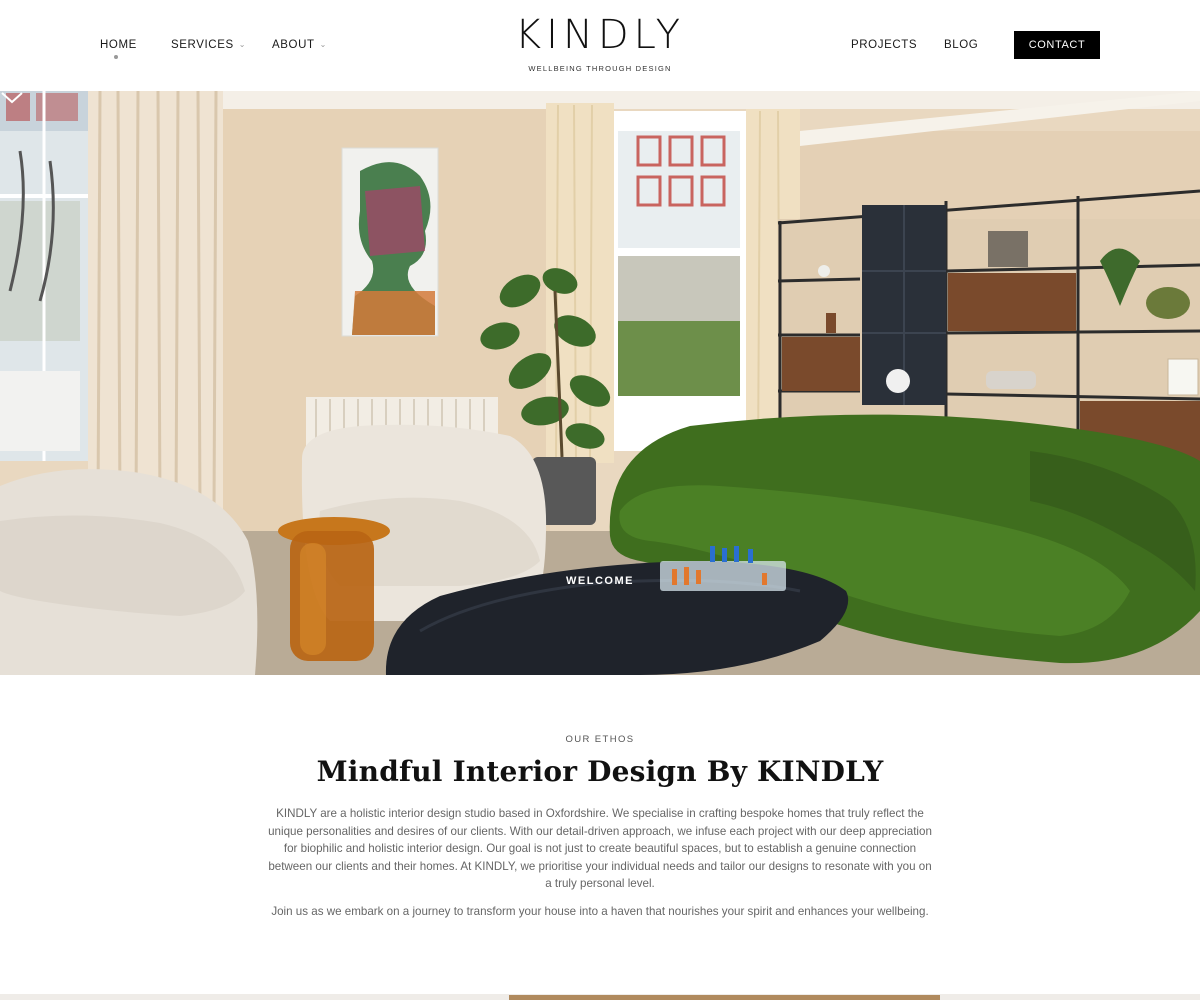  What do you see at coordinates (961, 45) in the screenshot?
I see `nav-blog: BLOG` at bounding box center [961, 45].